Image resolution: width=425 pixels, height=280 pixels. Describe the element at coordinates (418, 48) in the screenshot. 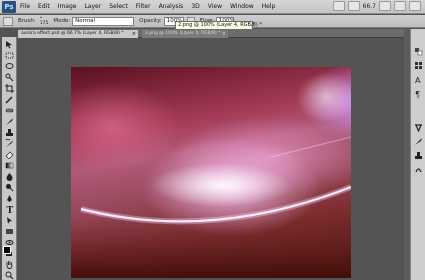

I see `color-panel-icon` at that location.